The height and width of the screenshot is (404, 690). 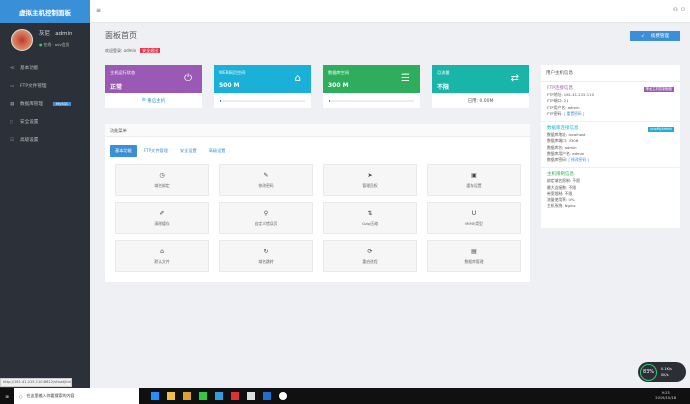 I want to click on function-item: ✎ 修改密码, so click(x=266, y=180).